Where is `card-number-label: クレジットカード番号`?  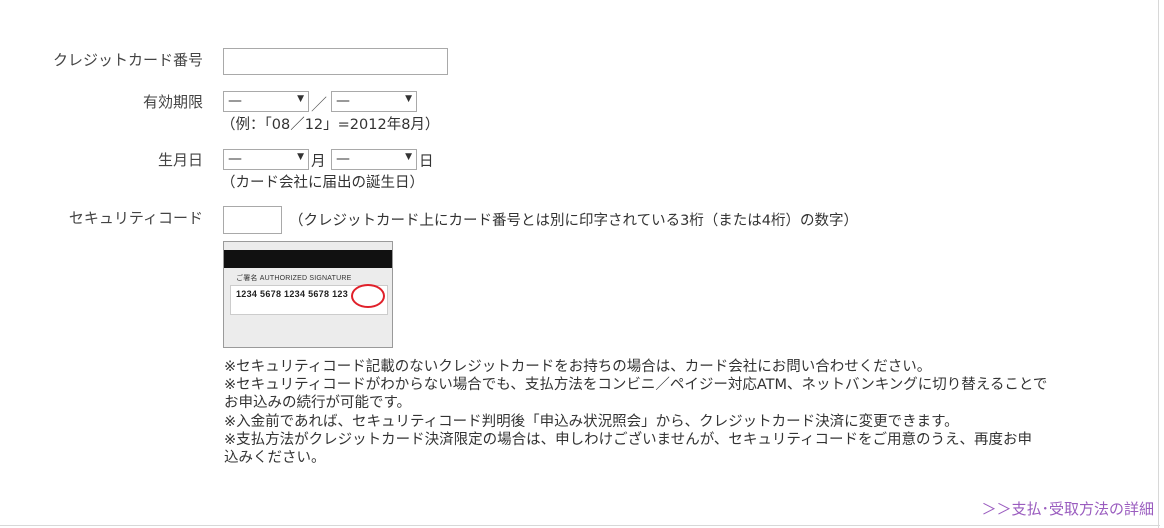
card-number-label: クレジットカード番号 is located at coordinates (127, 60).